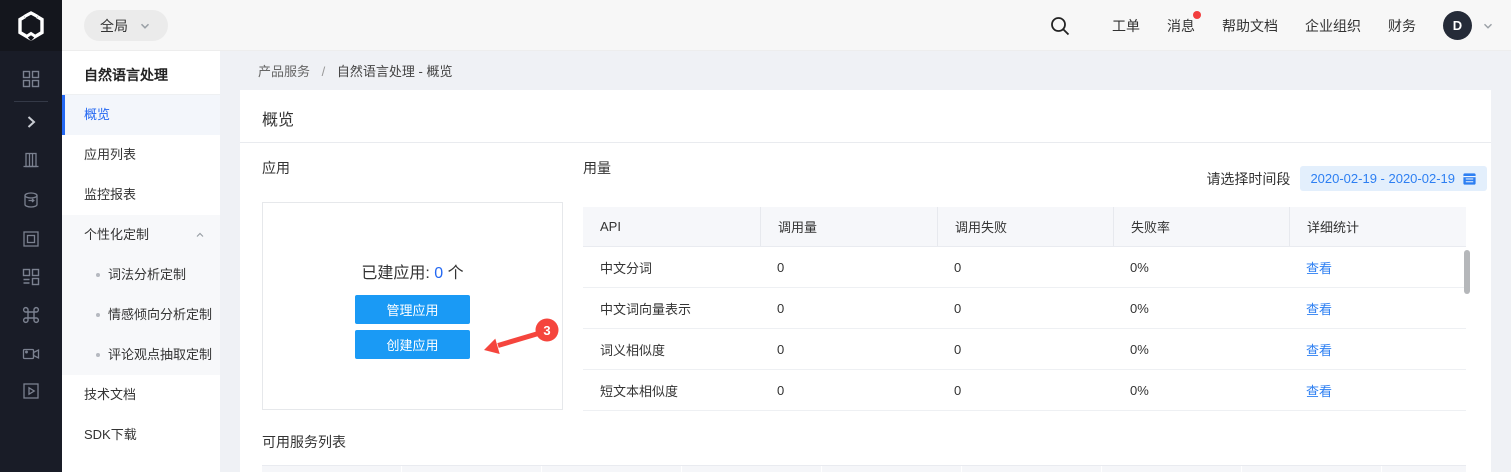 Image resolution: width=1511 pixels, height=472 pixels. I want to click on database-sync-icon, so click(31, 200).